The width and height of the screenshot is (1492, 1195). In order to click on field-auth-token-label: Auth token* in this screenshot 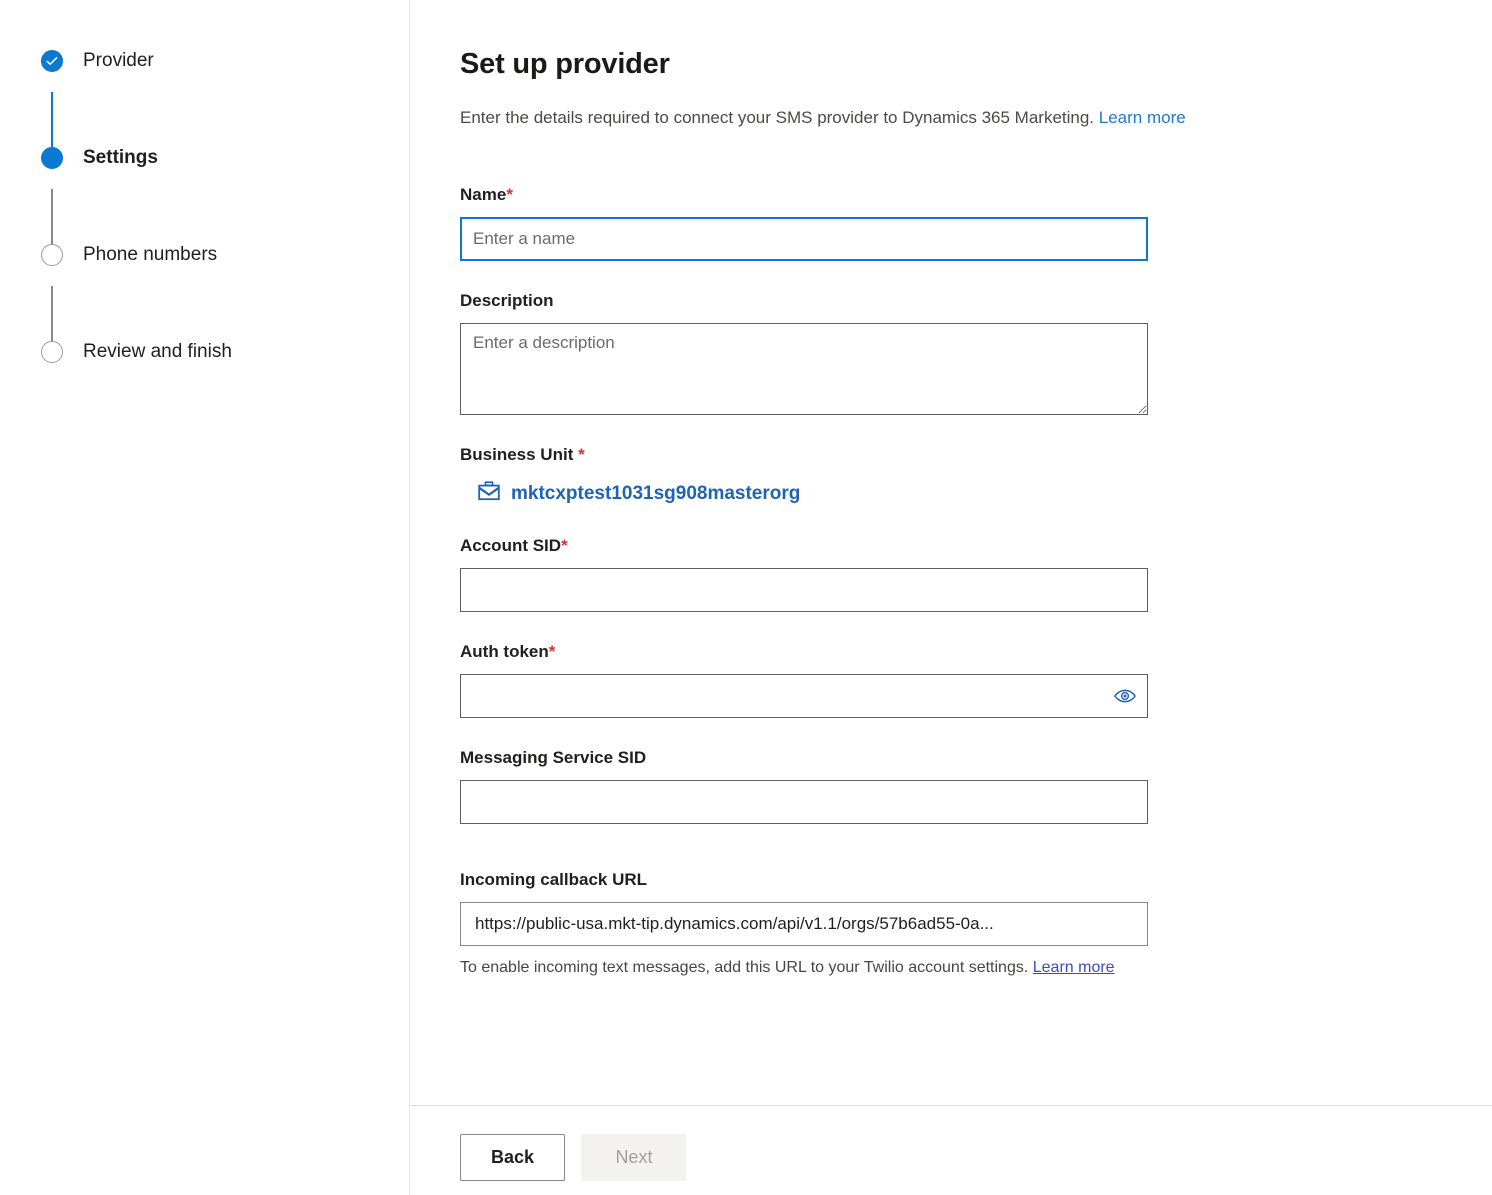, I will do `click(804, 652)`.